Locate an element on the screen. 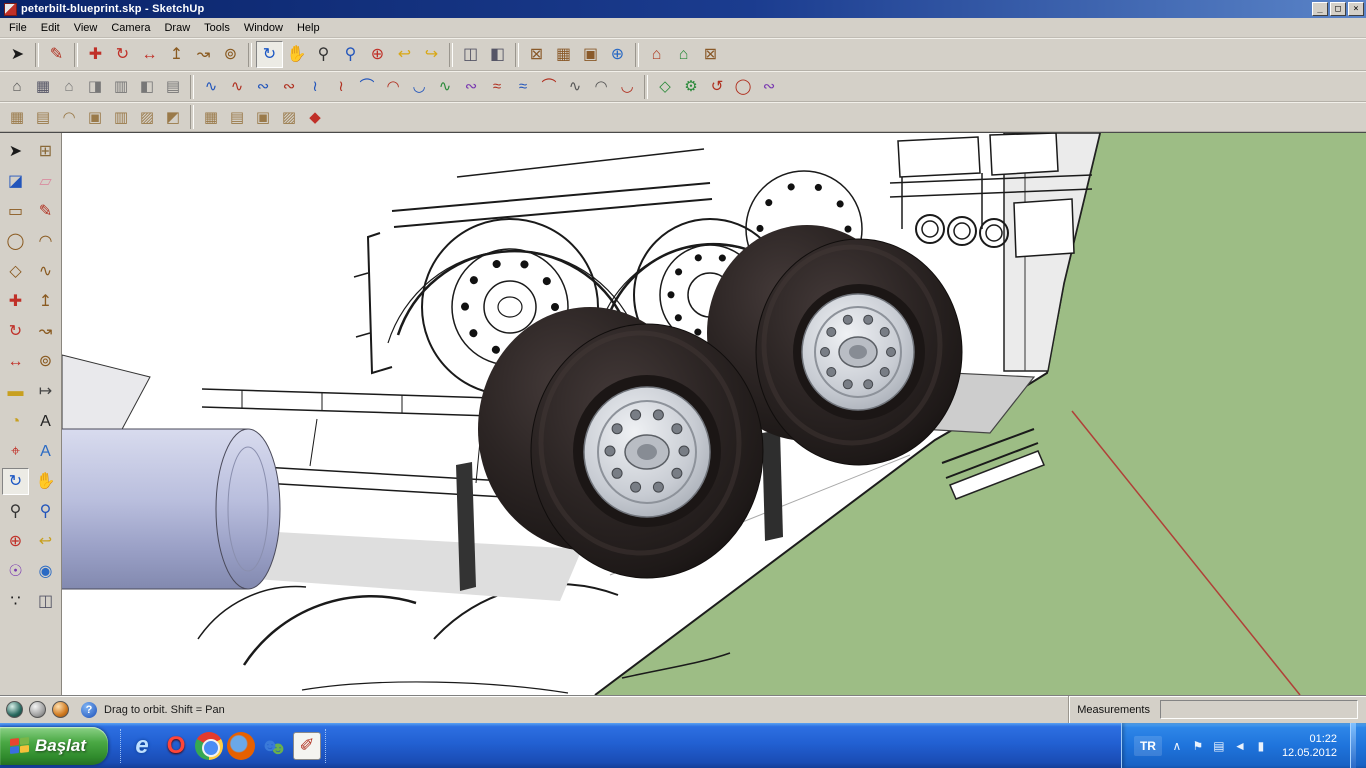 This screenshot has height=768, width=1366. 3d-text-tool: A is located at coordinates (45, 451).